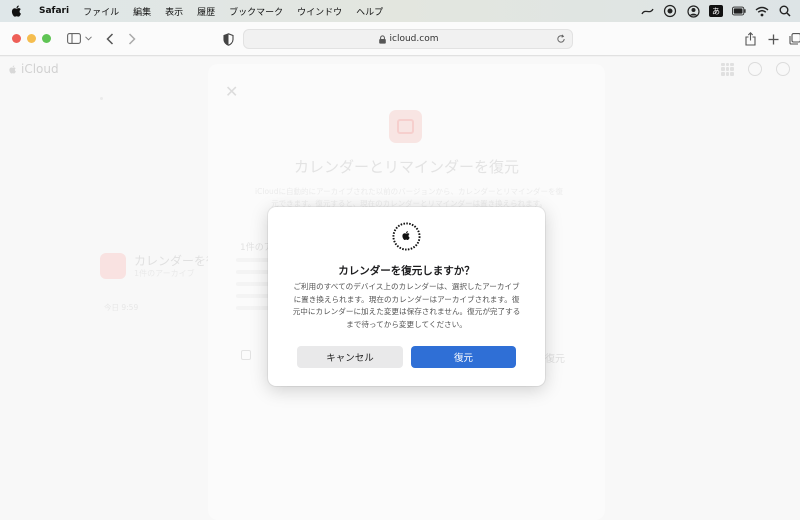  Describe the element at coordinates (142, 11) in the screenshot. I see `menu-edit: 編集` at that location.